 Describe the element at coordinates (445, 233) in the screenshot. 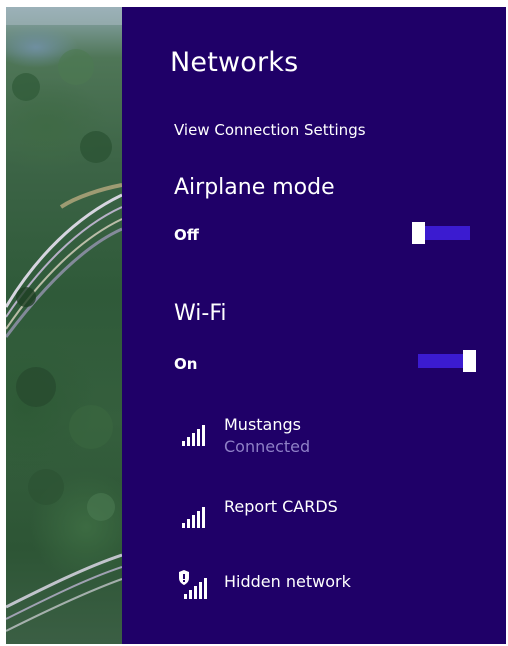

I see `airplane-mode-toggle-track` at that location.